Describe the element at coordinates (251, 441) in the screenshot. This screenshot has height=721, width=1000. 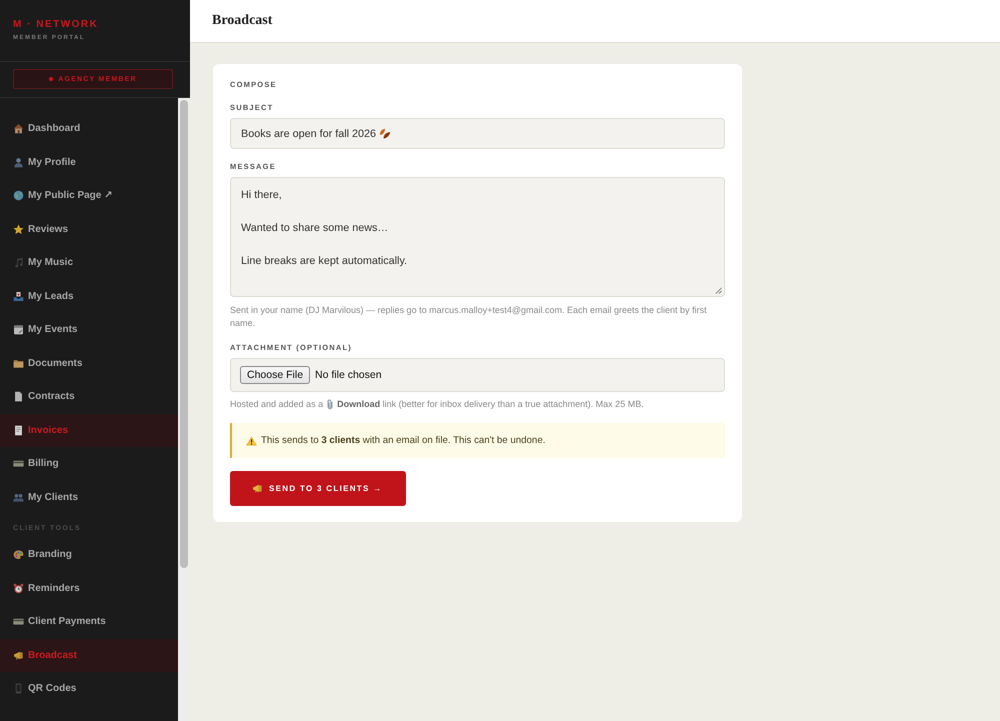
I see `warning-icon` at that location.